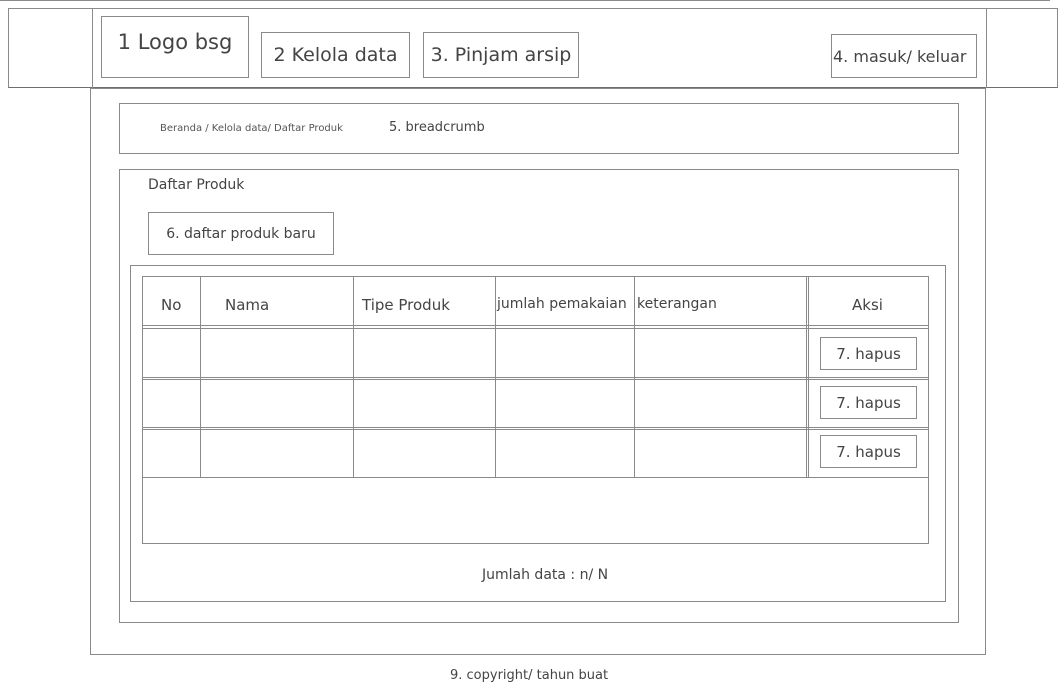  I want to click on breadcrumb-note: 5. breadcrumb, so click(437, 127).